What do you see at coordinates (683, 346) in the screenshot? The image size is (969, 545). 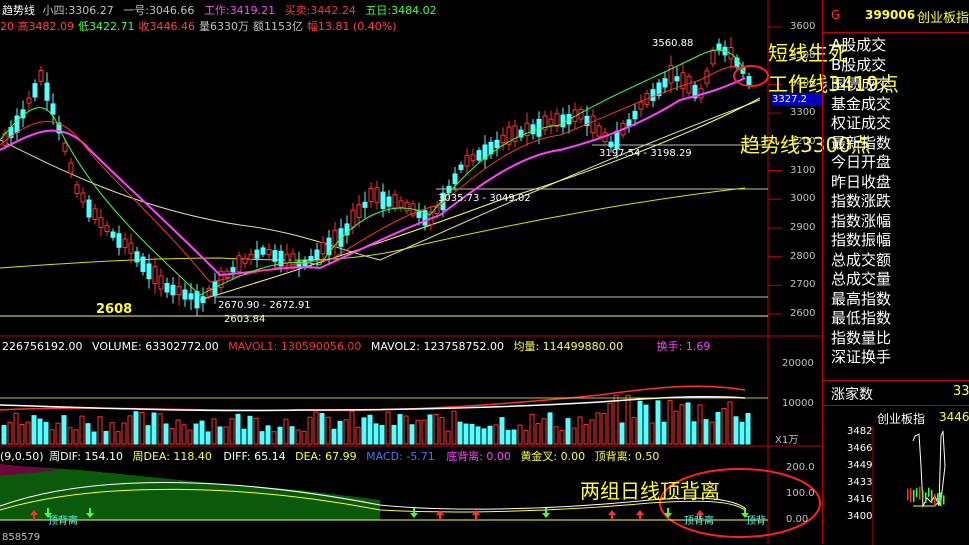 I see `turnover: 换手: 1.69` at bounding box center [683, 346].